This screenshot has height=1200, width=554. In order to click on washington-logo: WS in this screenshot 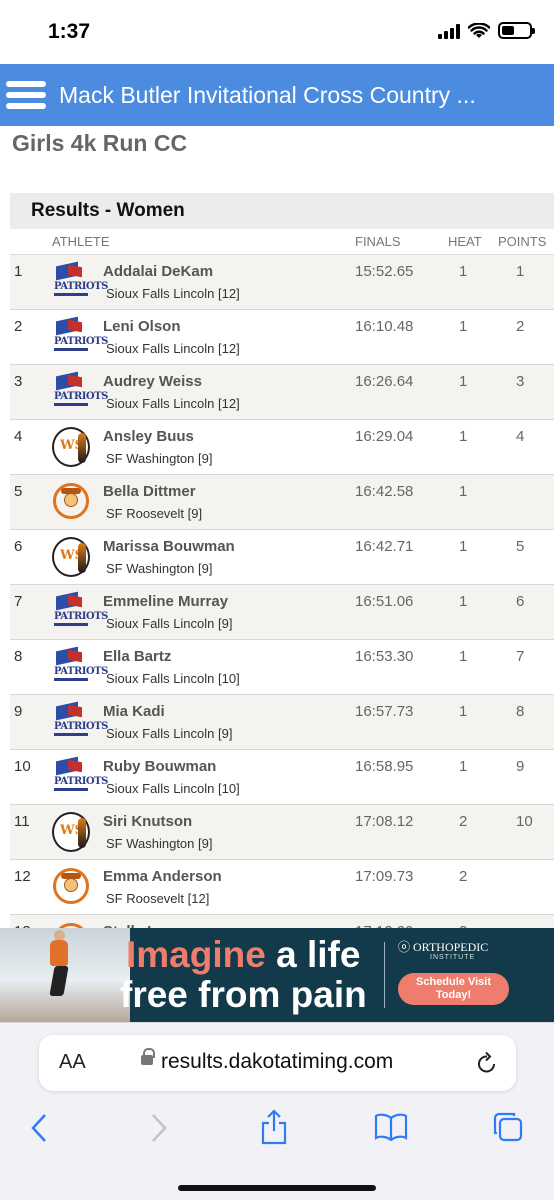, I will do `click(71, 557)`.